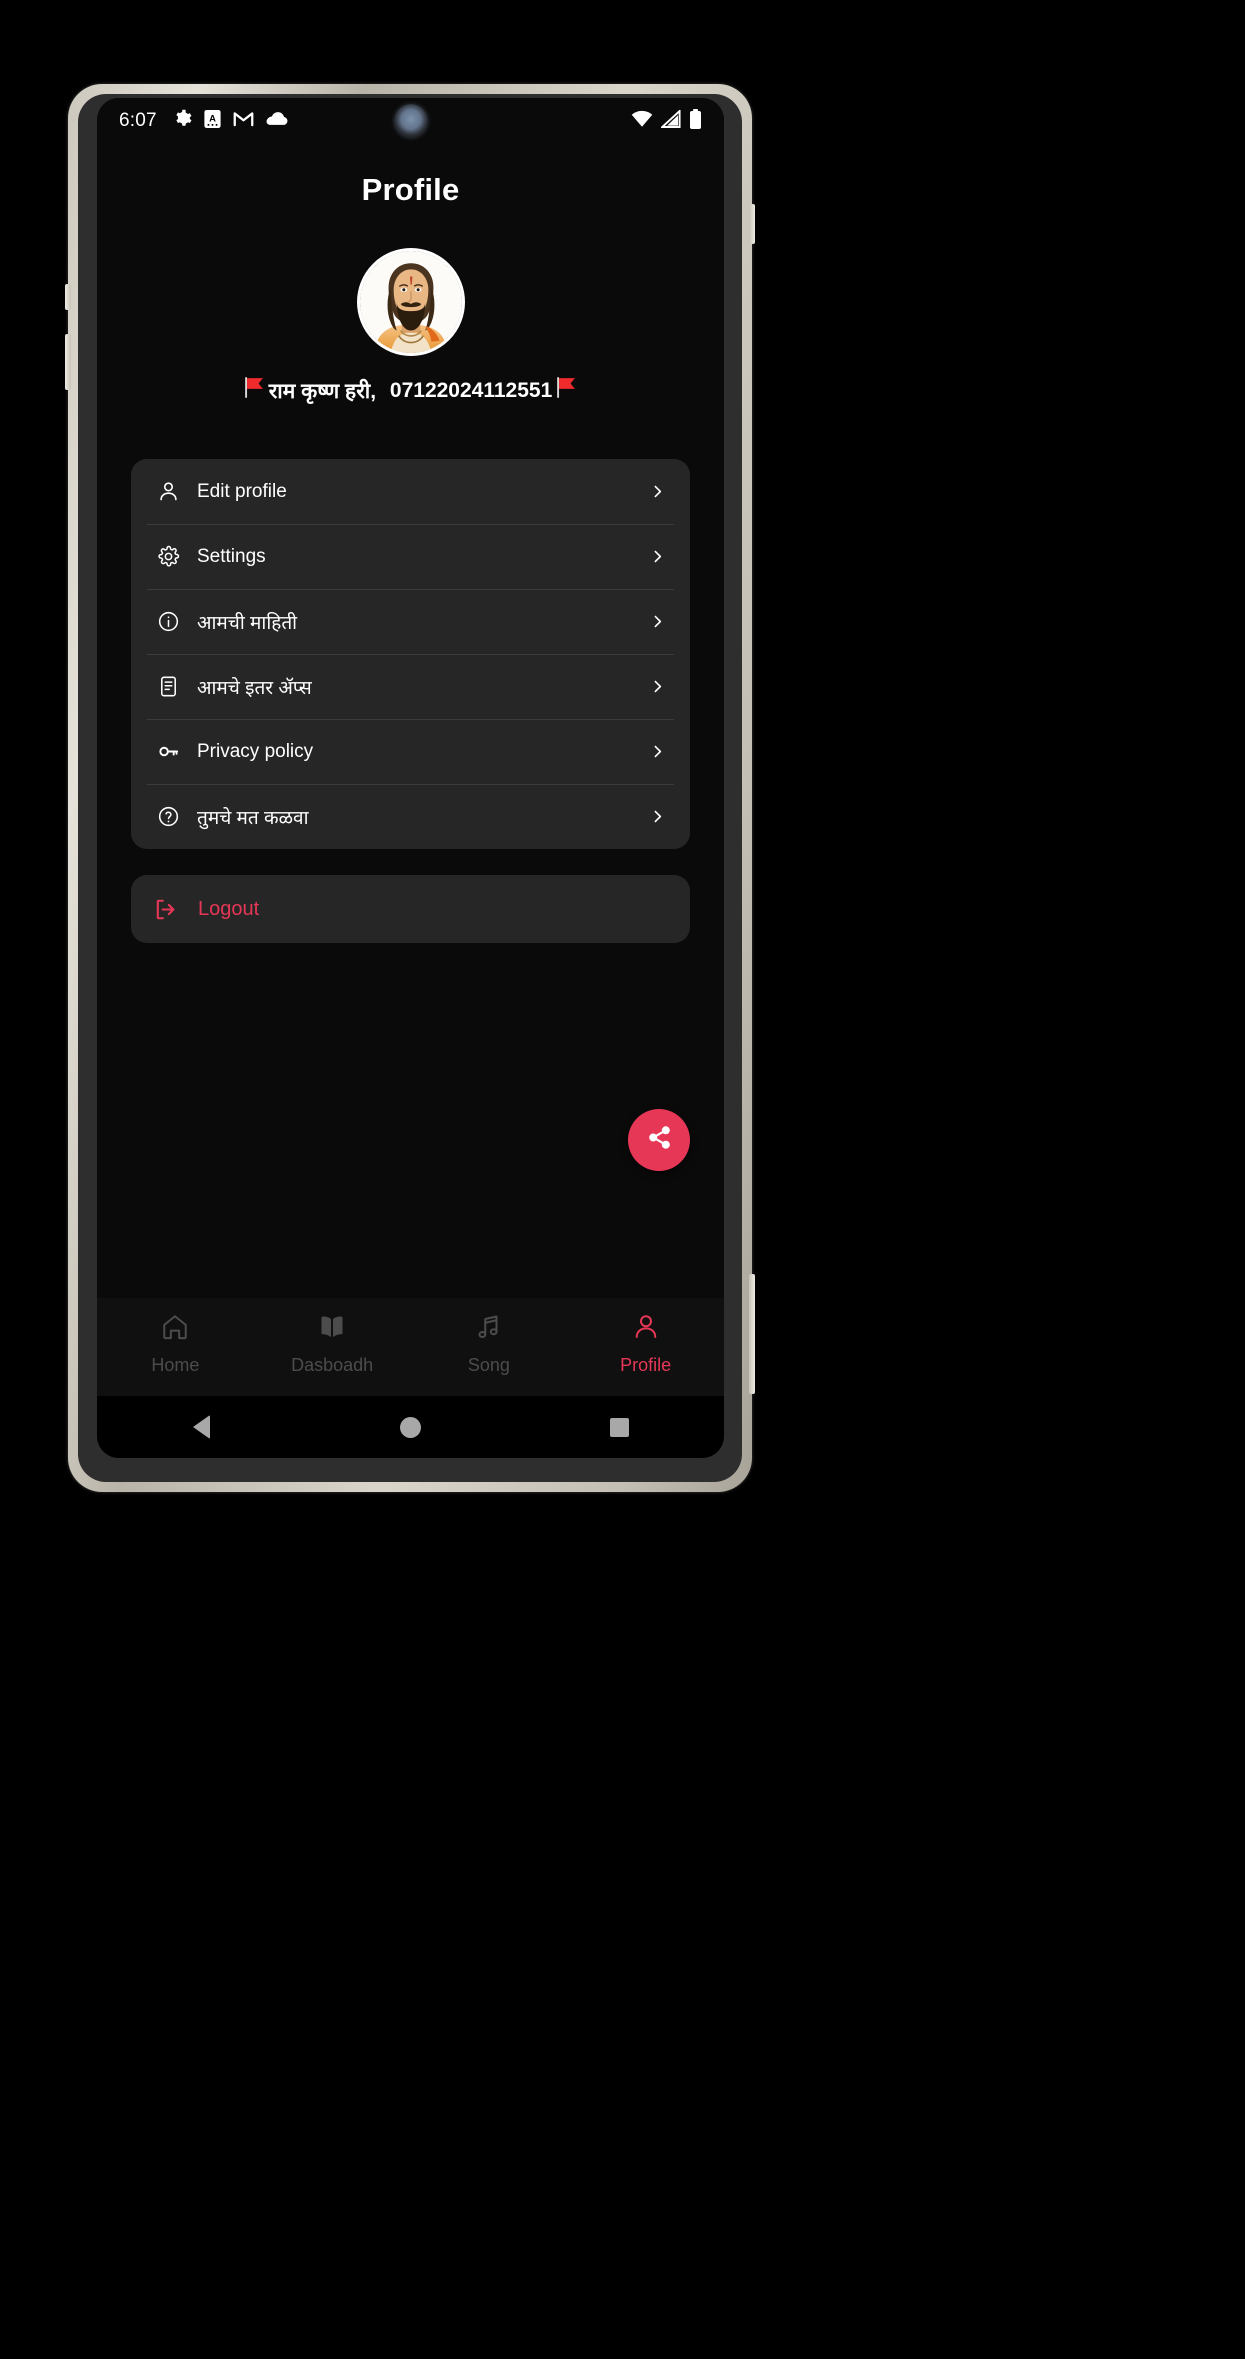  What do you see at coordinates (254, 688) in the screenshot?
I see `menu-label: आमचे इतर ॲप्स` at bounding box center [254, 688].